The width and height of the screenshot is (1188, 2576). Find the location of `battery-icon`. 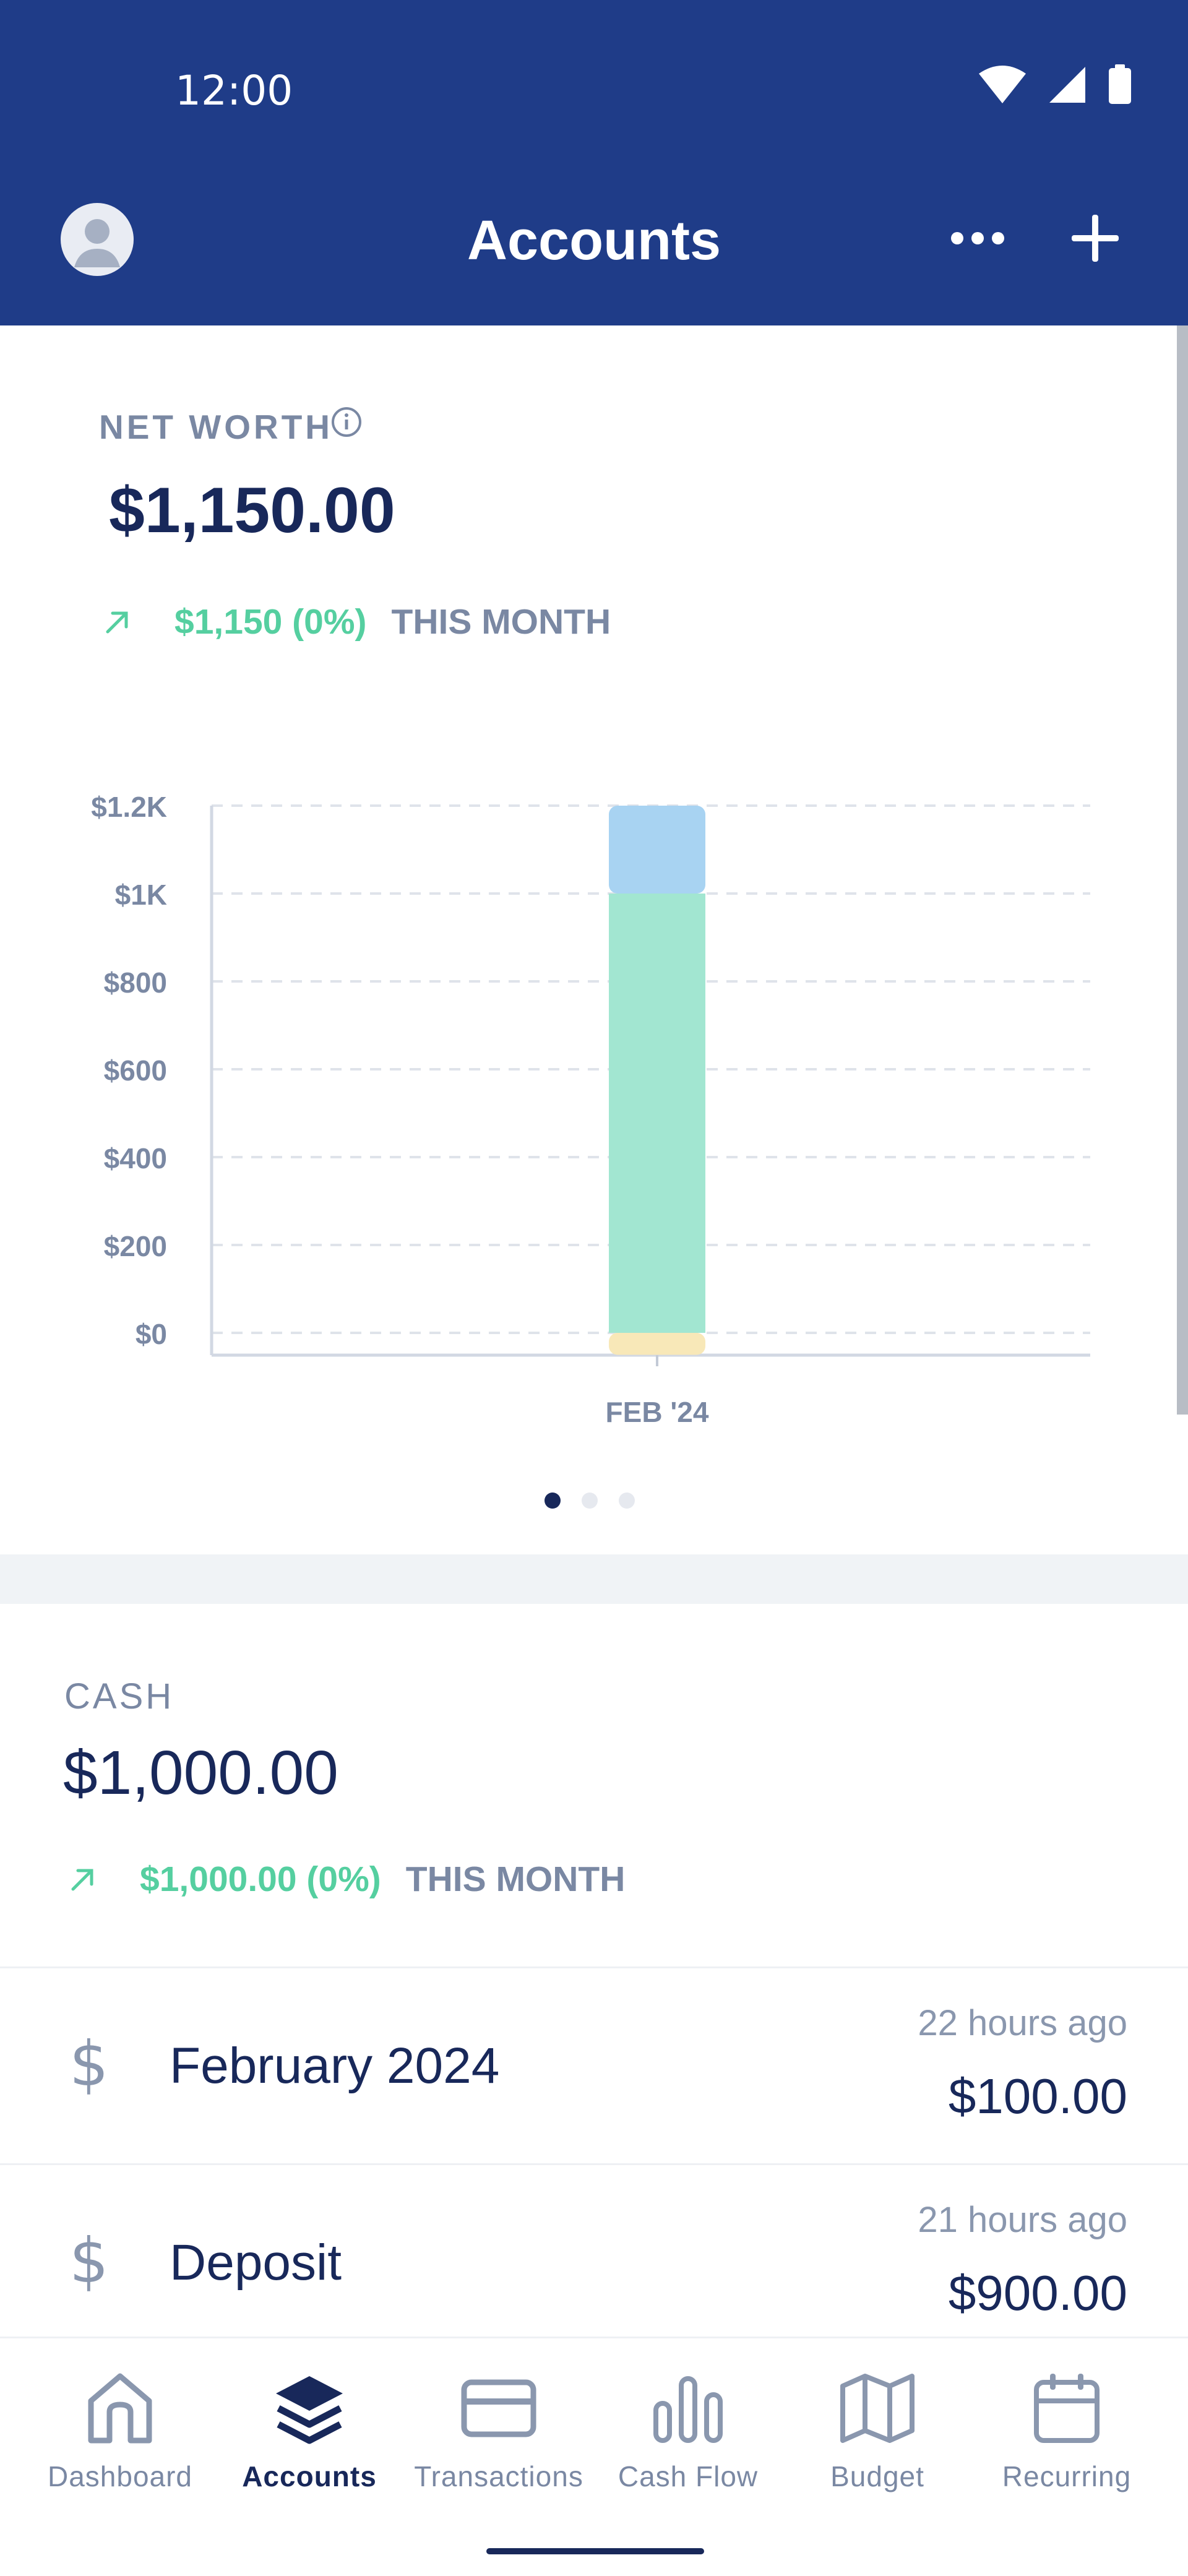

battery-icon is located at coordinates (1120, 84).